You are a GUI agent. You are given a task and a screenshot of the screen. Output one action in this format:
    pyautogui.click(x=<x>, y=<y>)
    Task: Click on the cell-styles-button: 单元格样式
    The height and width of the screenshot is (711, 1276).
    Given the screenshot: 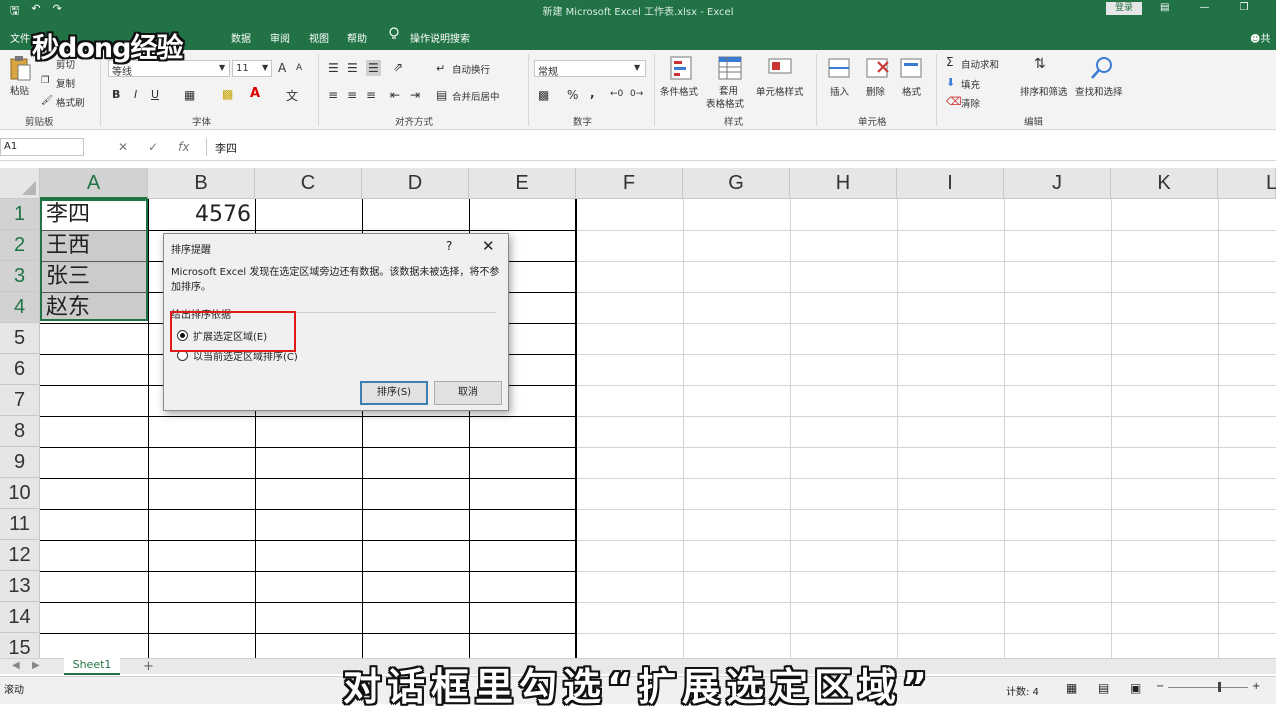 What is the action you would take?
    pyautogui.click(x=780, y=91)
    